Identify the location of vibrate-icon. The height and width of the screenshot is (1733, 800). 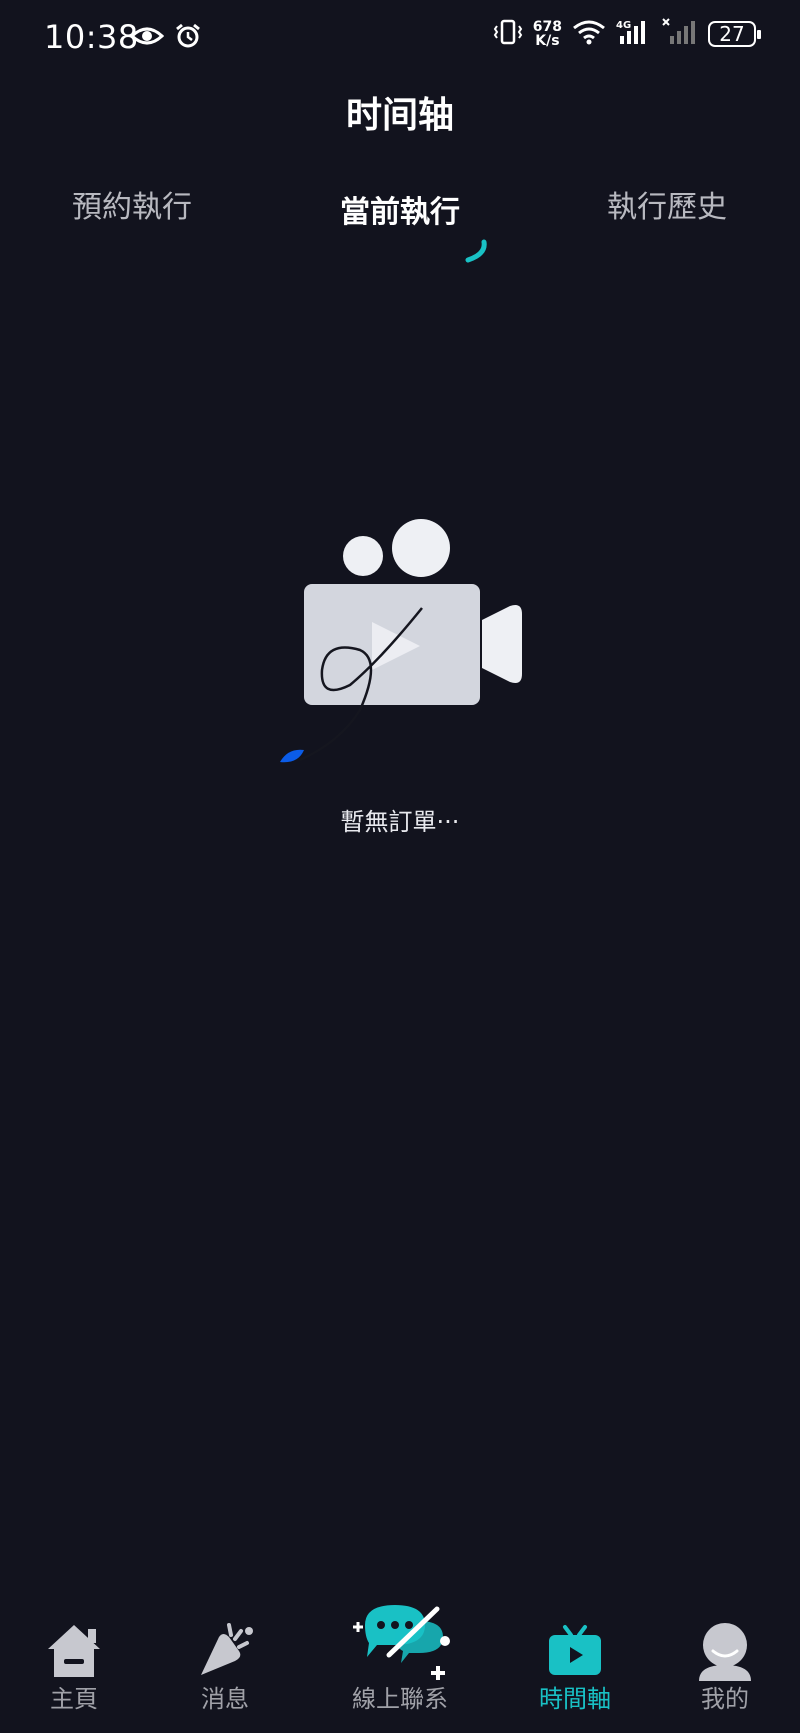
(508, 34).